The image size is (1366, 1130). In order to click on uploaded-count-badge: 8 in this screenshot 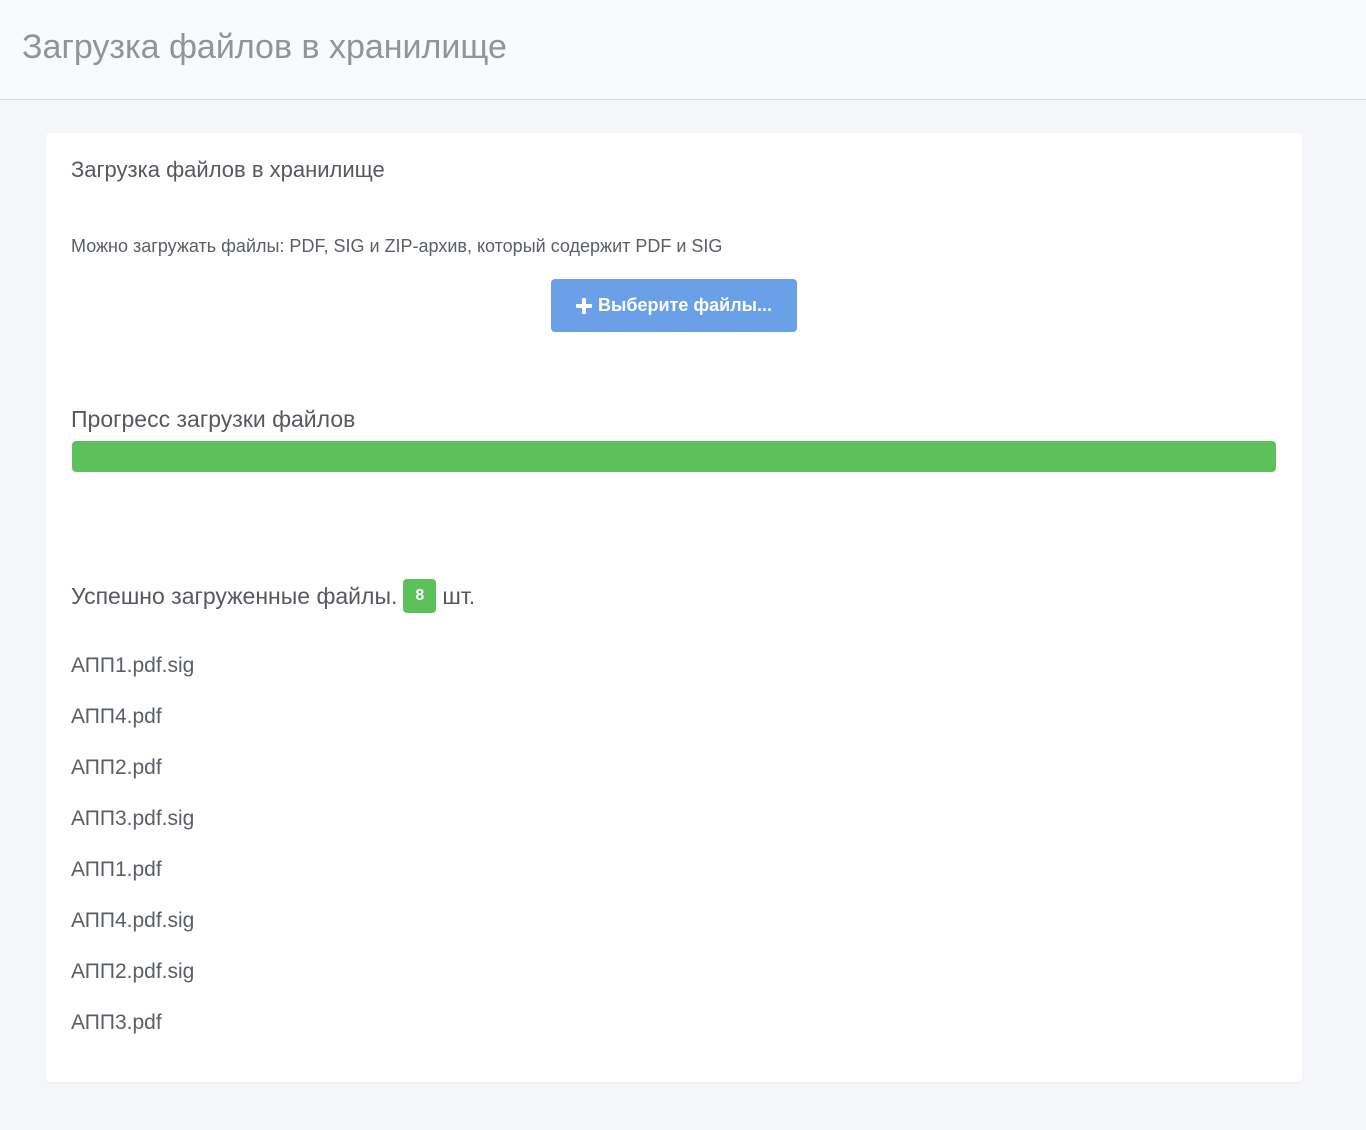, I will do `click(420, 596)`.